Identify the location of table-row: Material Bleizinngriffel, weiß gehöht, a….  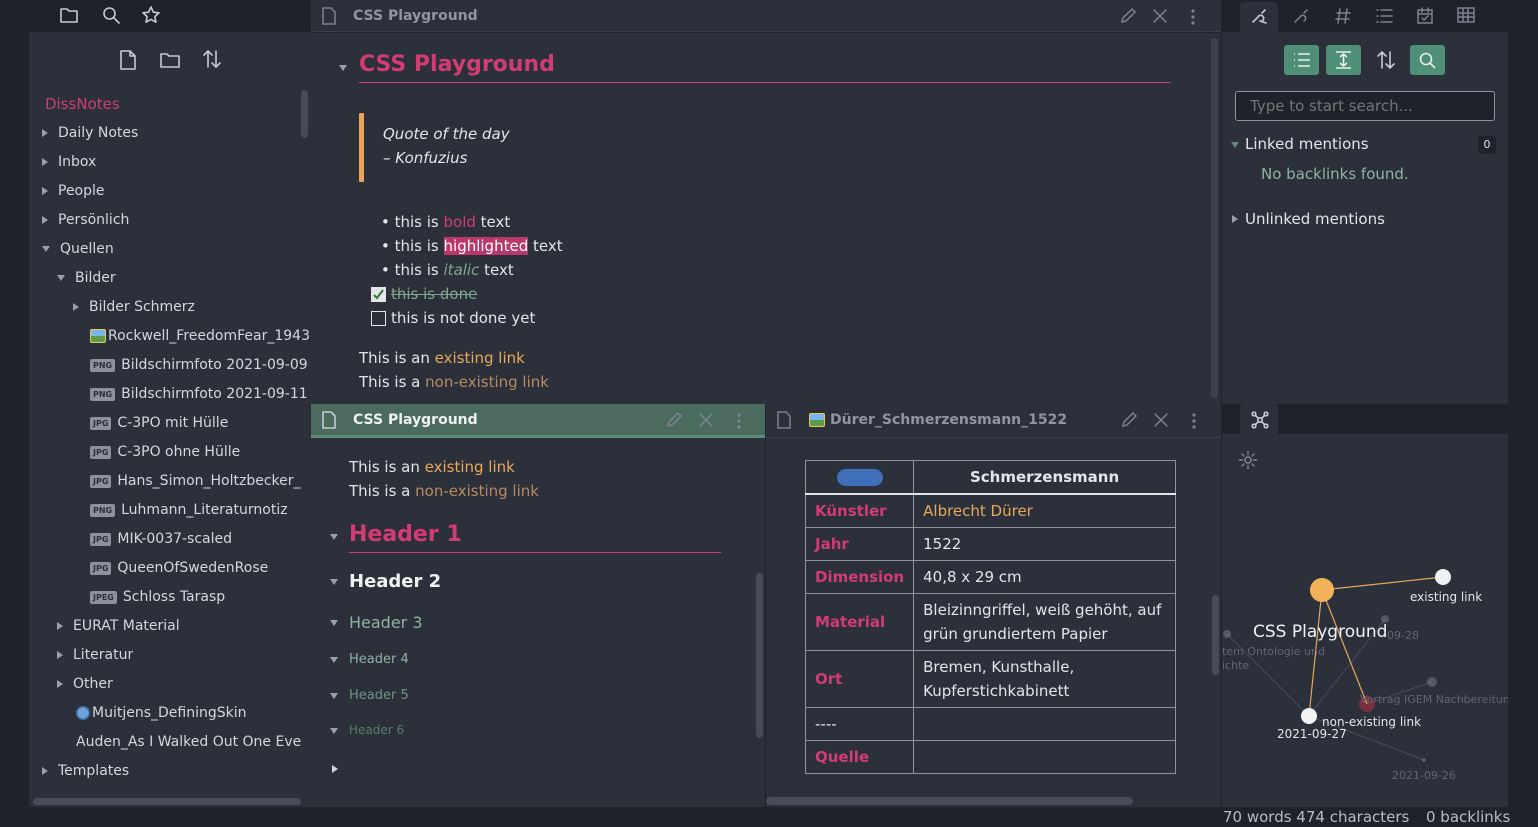
(990, 622).